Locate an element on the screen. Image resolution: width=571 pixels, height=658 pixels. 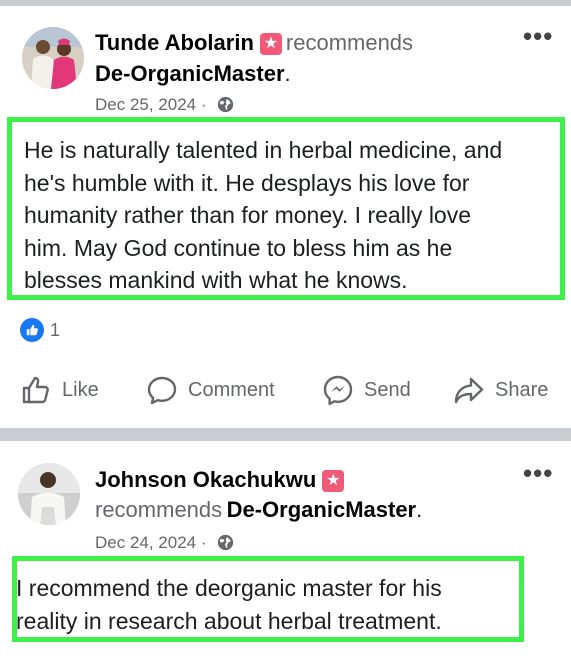
post-meta: Dec 25, 2024 · is located at coordinates (164, 105).